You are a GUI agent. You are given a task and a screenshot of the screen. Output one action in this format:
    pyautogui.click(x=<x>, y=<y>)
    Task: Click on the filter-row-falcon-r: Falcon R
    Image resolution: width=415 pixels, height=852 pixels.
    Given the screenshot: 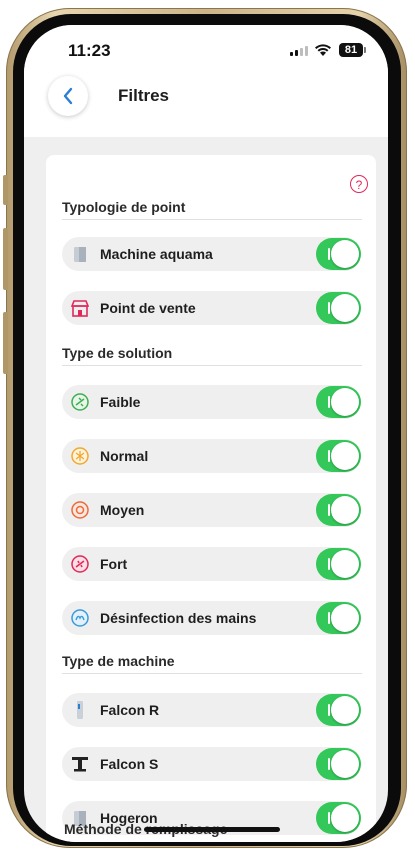 What is the action you would take?
    pyautogui.click(x=211, y=710)
    